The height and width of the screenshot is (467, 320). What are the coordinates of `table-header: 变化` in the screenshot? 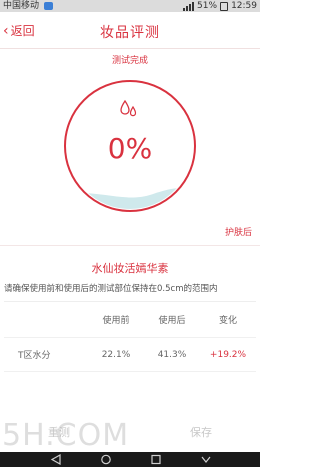 It's located at (227, 321).